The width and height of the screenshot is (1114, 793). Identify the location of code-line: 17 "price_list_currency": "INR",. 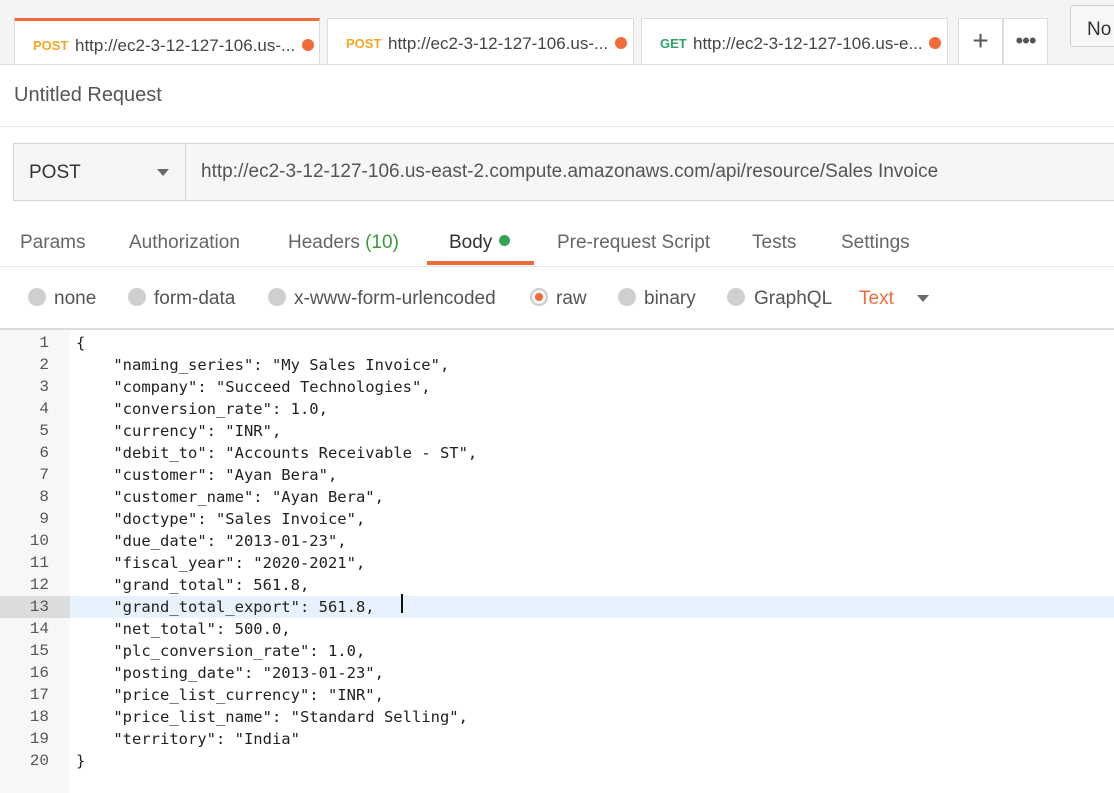
(557, 695).